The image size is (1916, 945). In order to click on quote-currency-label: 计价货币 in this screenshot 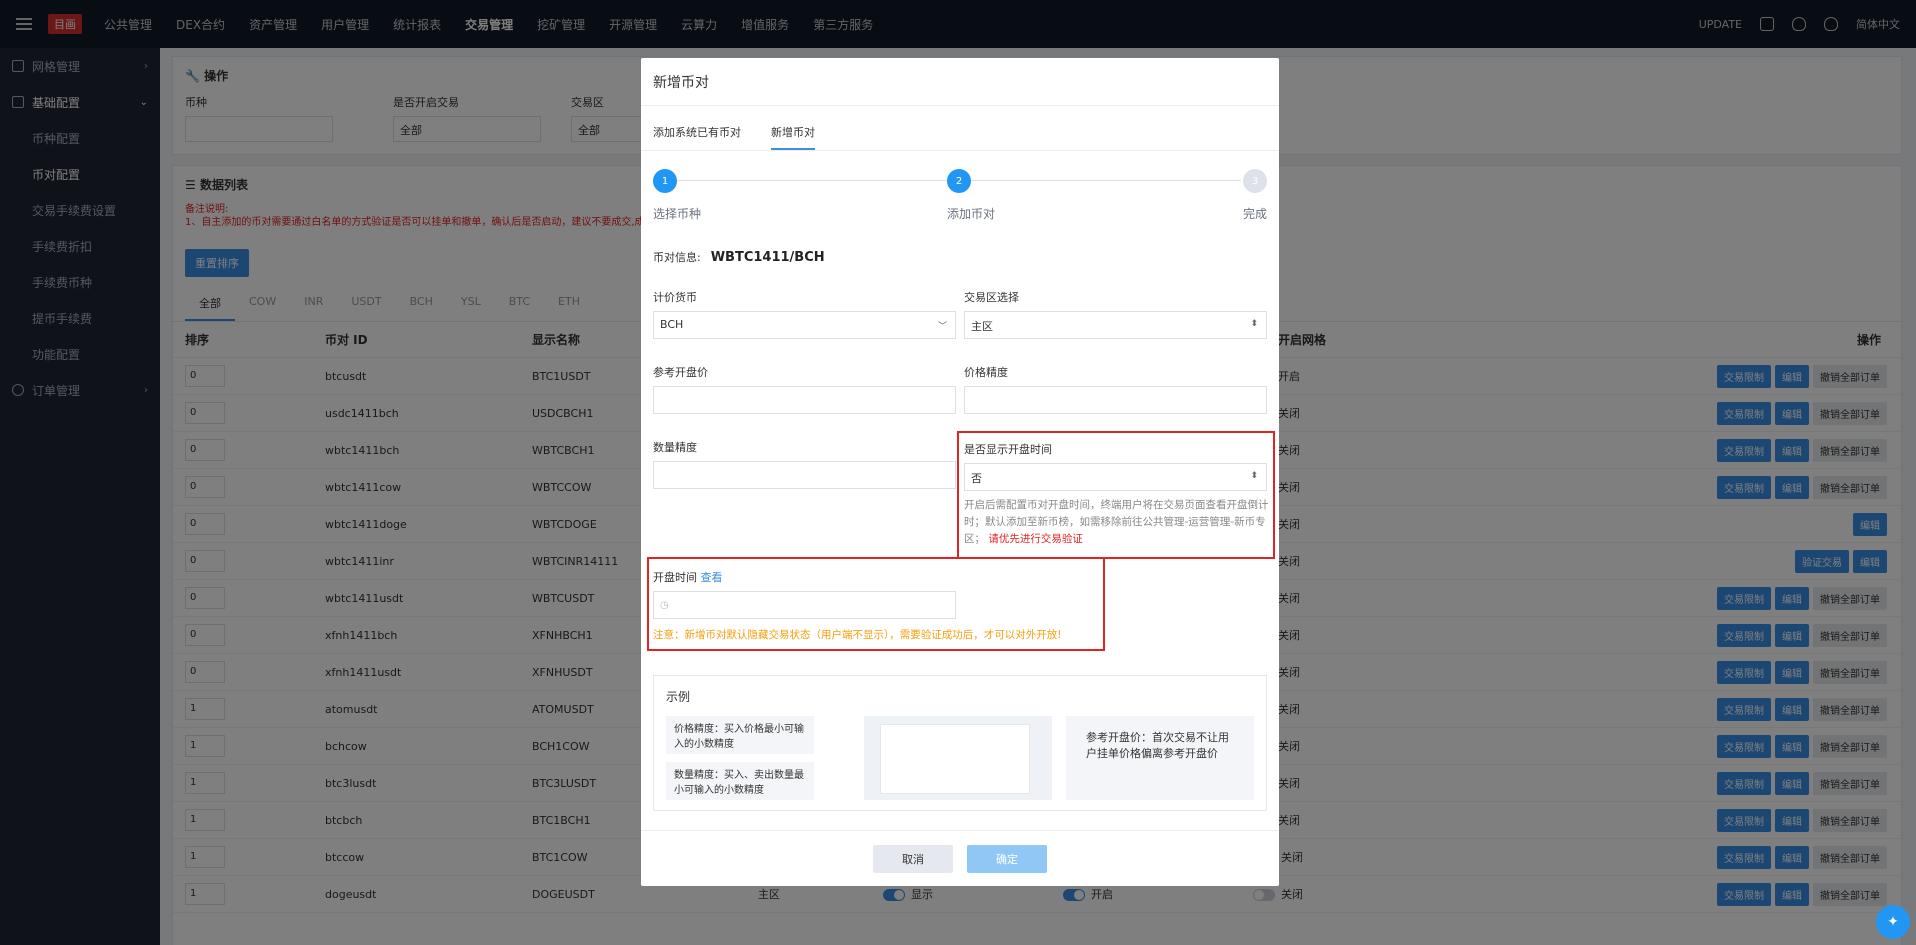, I will do `click(675, 297)`.